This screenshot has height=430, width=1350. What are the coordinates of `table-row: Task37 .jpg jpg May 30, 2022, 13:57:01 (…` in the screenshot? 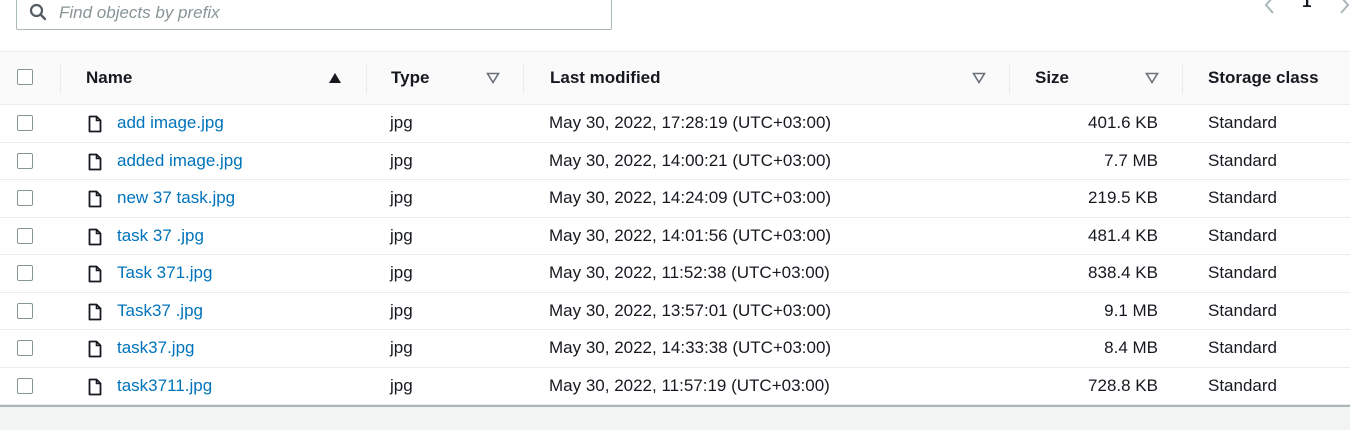 It's located at (675, 311).